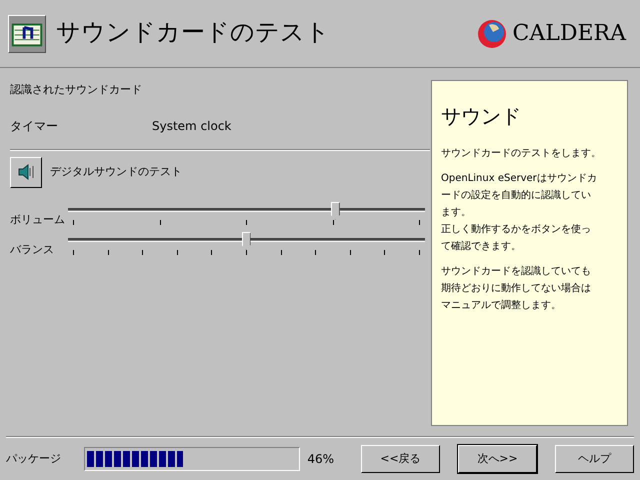 This screenshot has width=640, height=480. Describe the element at coordinates (34, 458) in the screenshot. I see `progress-label: パッケージ` at that location.